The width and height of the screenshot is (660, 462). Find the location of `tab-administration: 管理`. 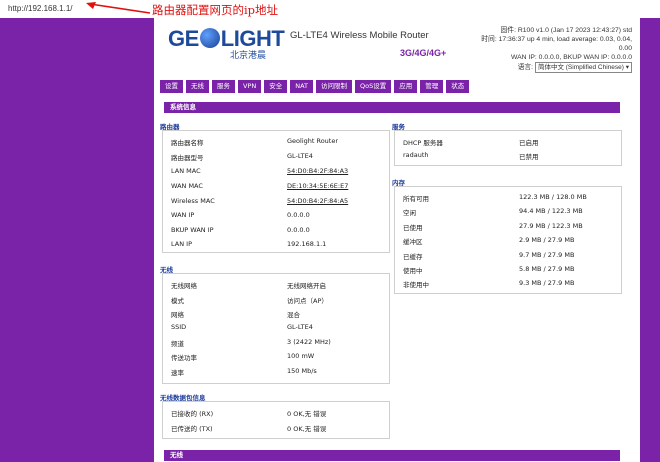

tab-administration: 管理 is located at coordinates (432, 86).